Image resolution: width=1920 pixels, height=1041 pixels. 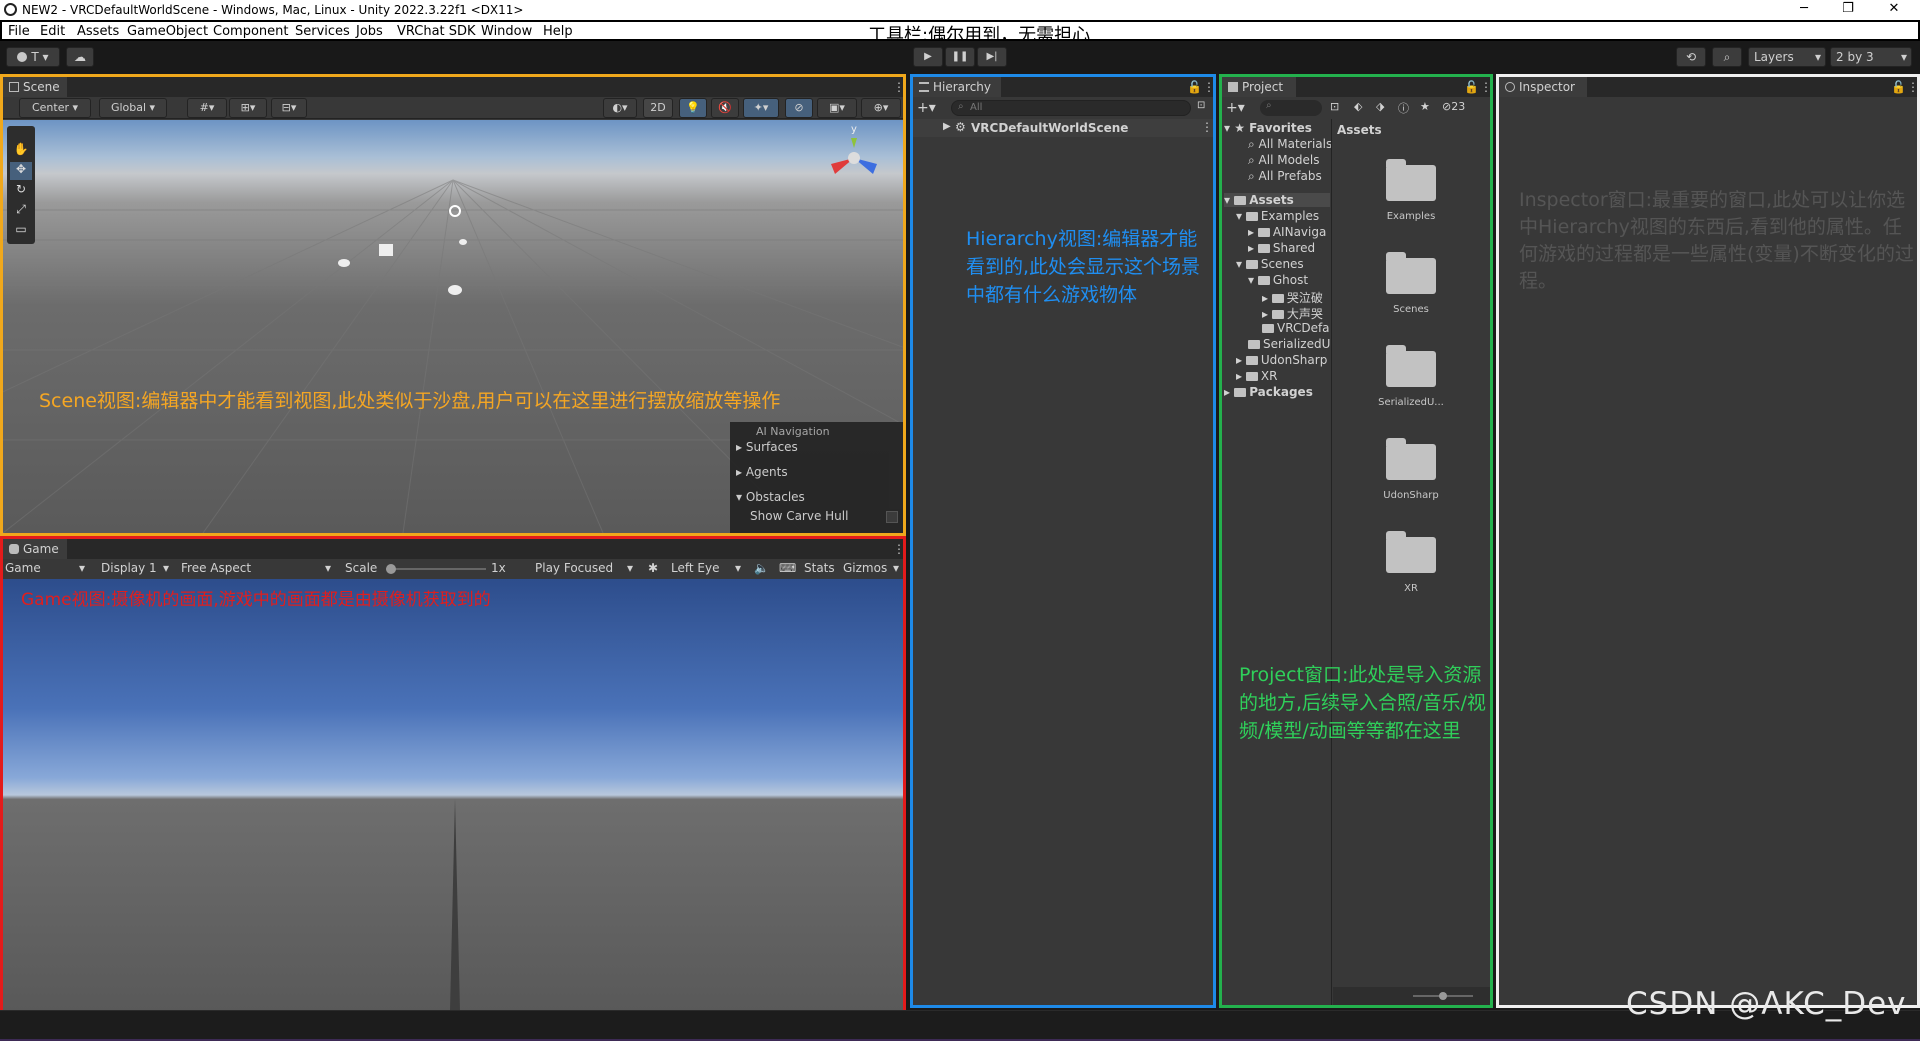 I want to click on tree-packages: ▸ Packages, so click(x=1268, y=392).